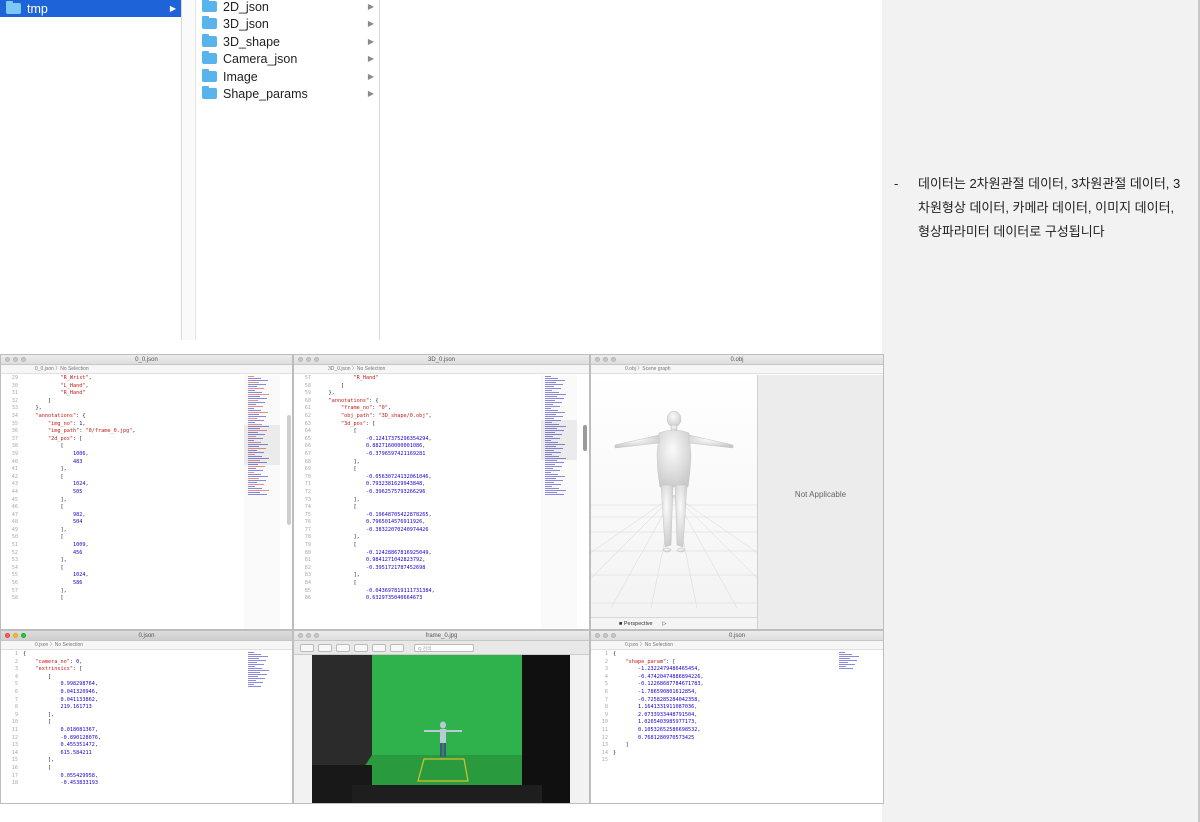 The height and width of the screenshot is (822, 1200). Describe the element at coordinates (287, 41) in the screenshot. I see `folder-item-3d-shape: 3D_shape ▶` at that location.